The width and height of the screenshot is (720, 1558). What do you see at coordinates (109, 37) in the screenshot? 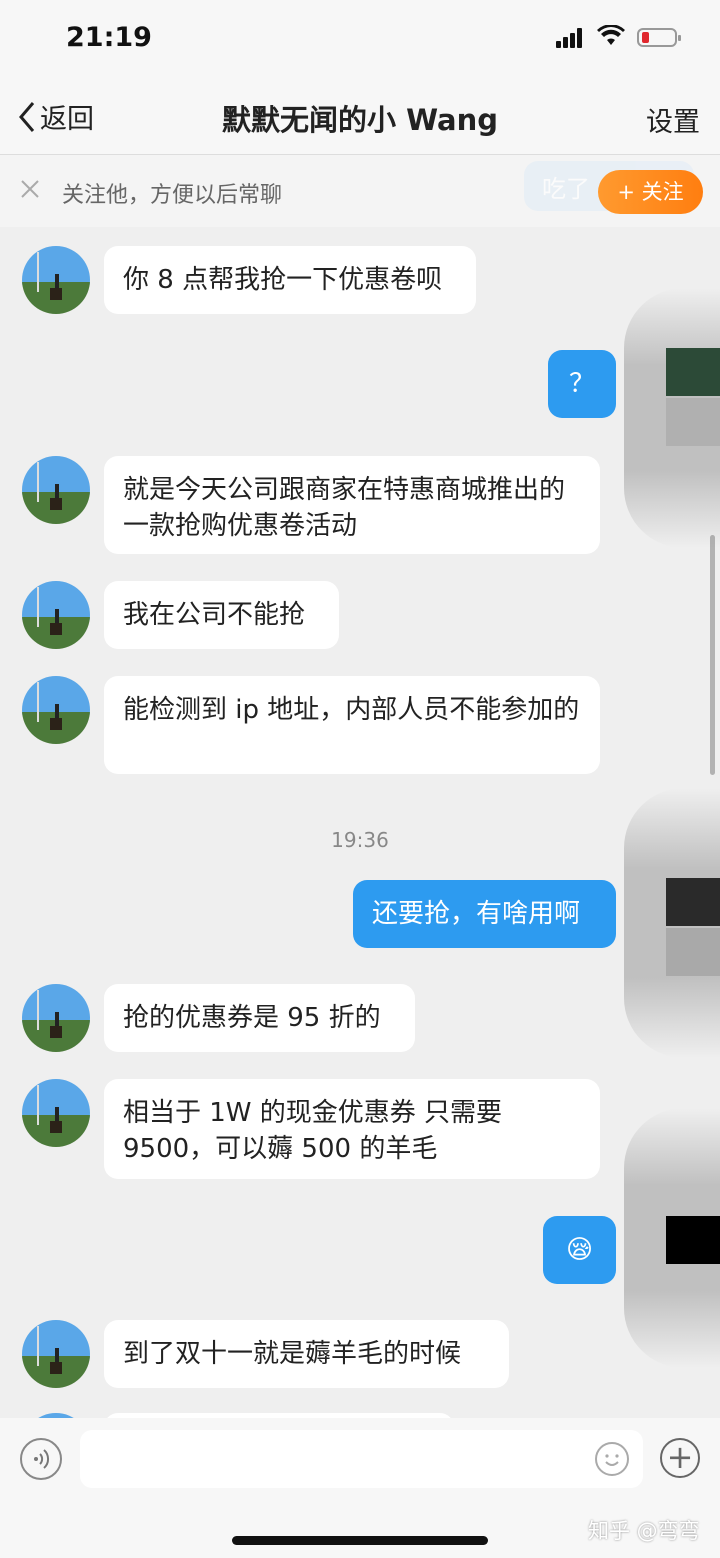
I see `status-time: 21:19` at bounding box center [109, 37].